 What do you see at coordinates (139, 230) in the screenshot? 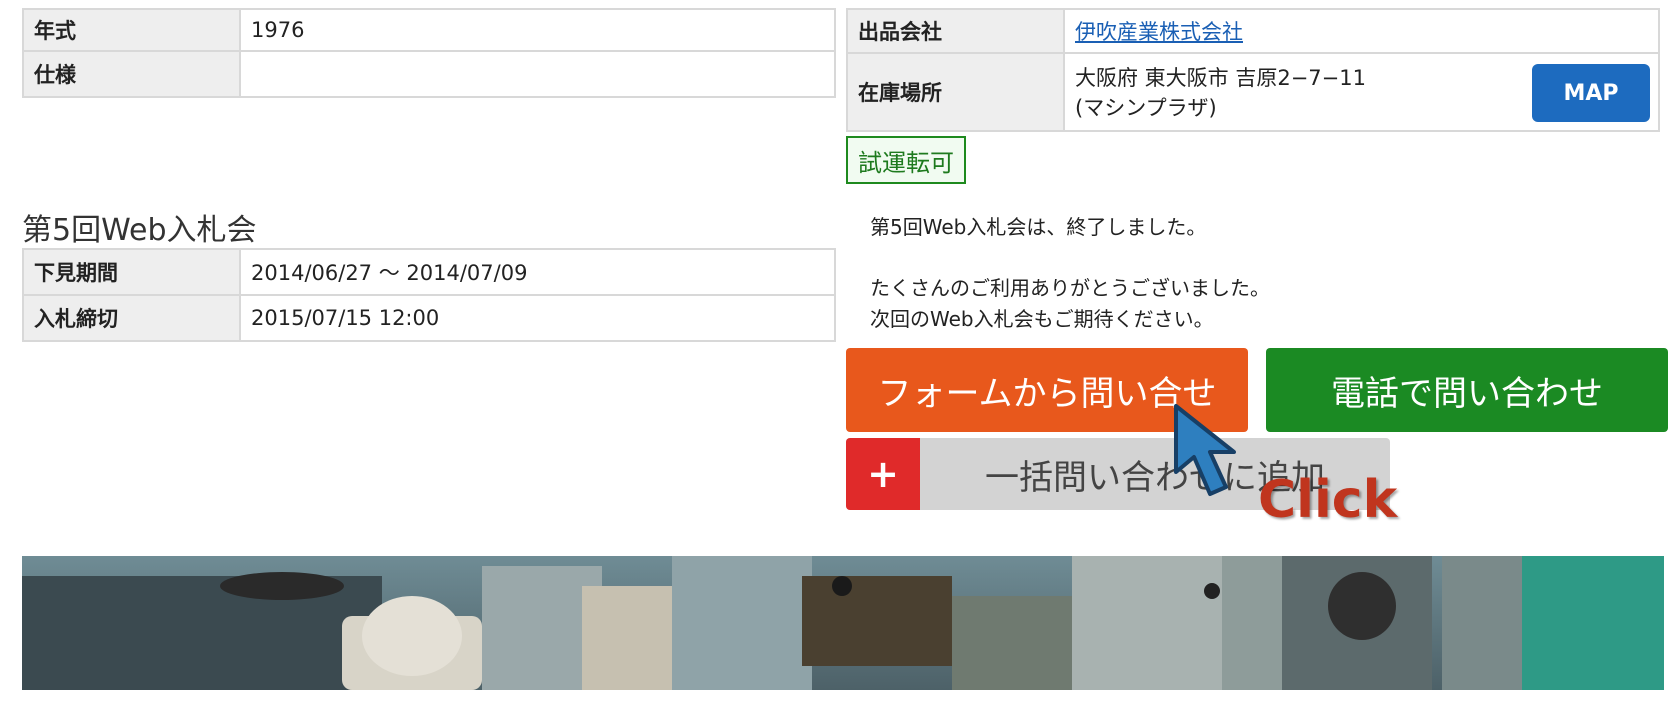
I see `auction-title: 第5回Web入札会` at bounding box center [139, 230].